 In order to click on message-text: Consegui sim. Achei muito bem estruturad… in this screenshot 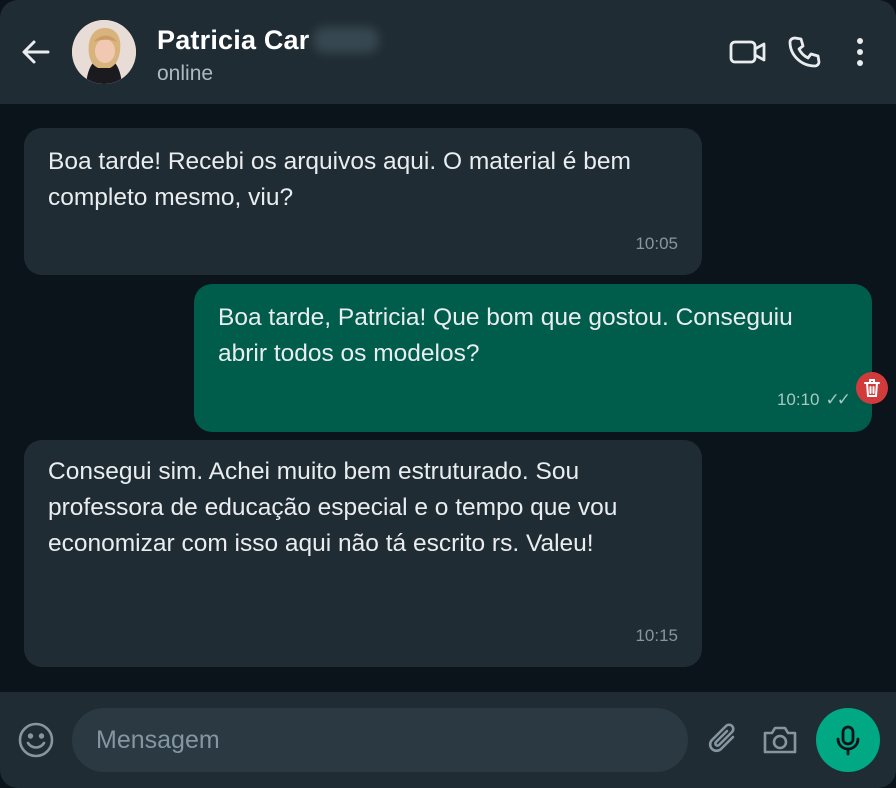, I will do `click(333, 507)`.